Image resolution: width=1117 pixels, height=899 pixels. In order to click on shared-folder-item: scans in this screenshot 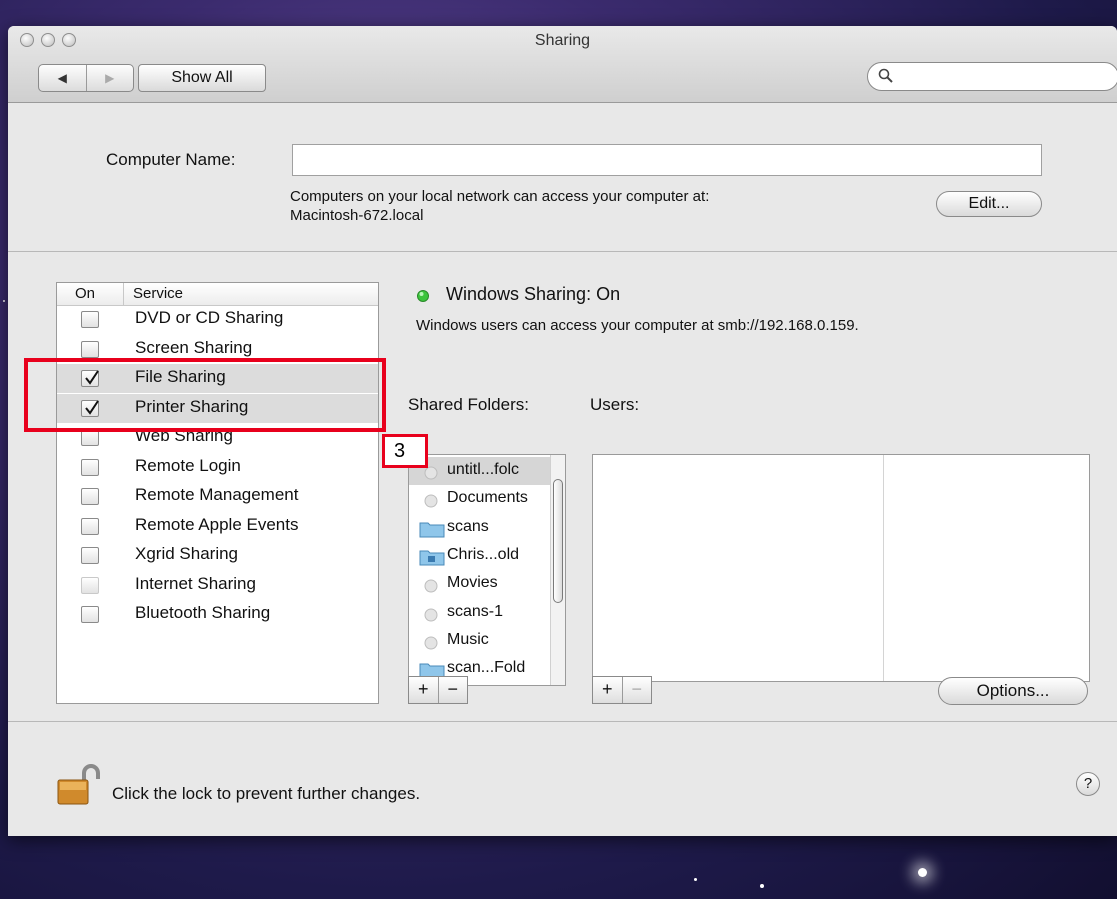, I will do `click(481, 528)`.